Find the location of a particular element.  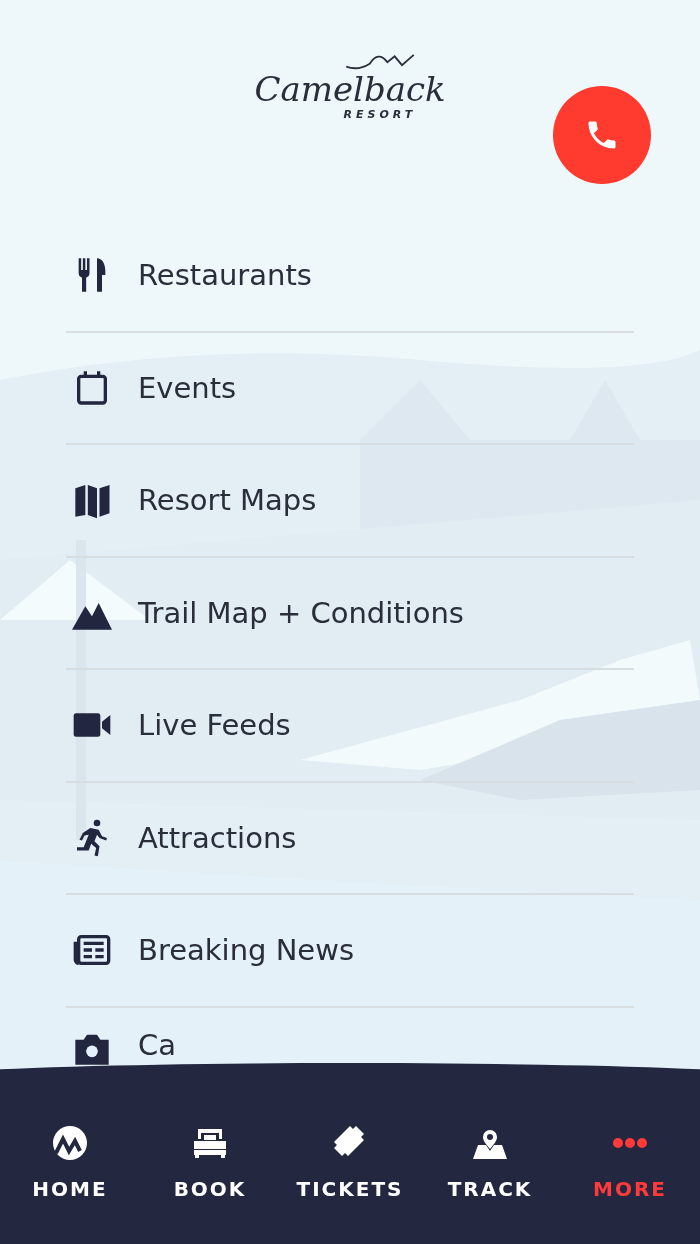

tab: TRACK is located at coordinates (490, 1153).